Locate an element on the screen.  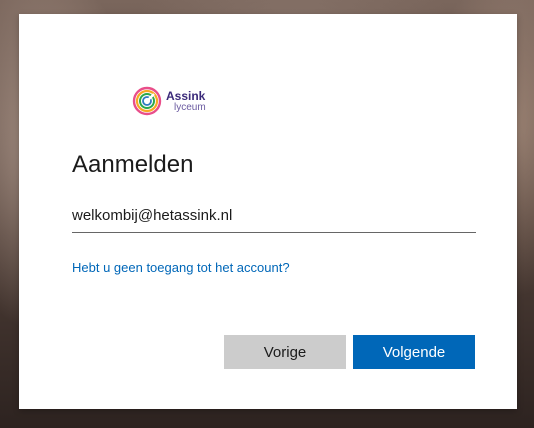
page-title: Aanmelden is located at coordinates (133, 164).